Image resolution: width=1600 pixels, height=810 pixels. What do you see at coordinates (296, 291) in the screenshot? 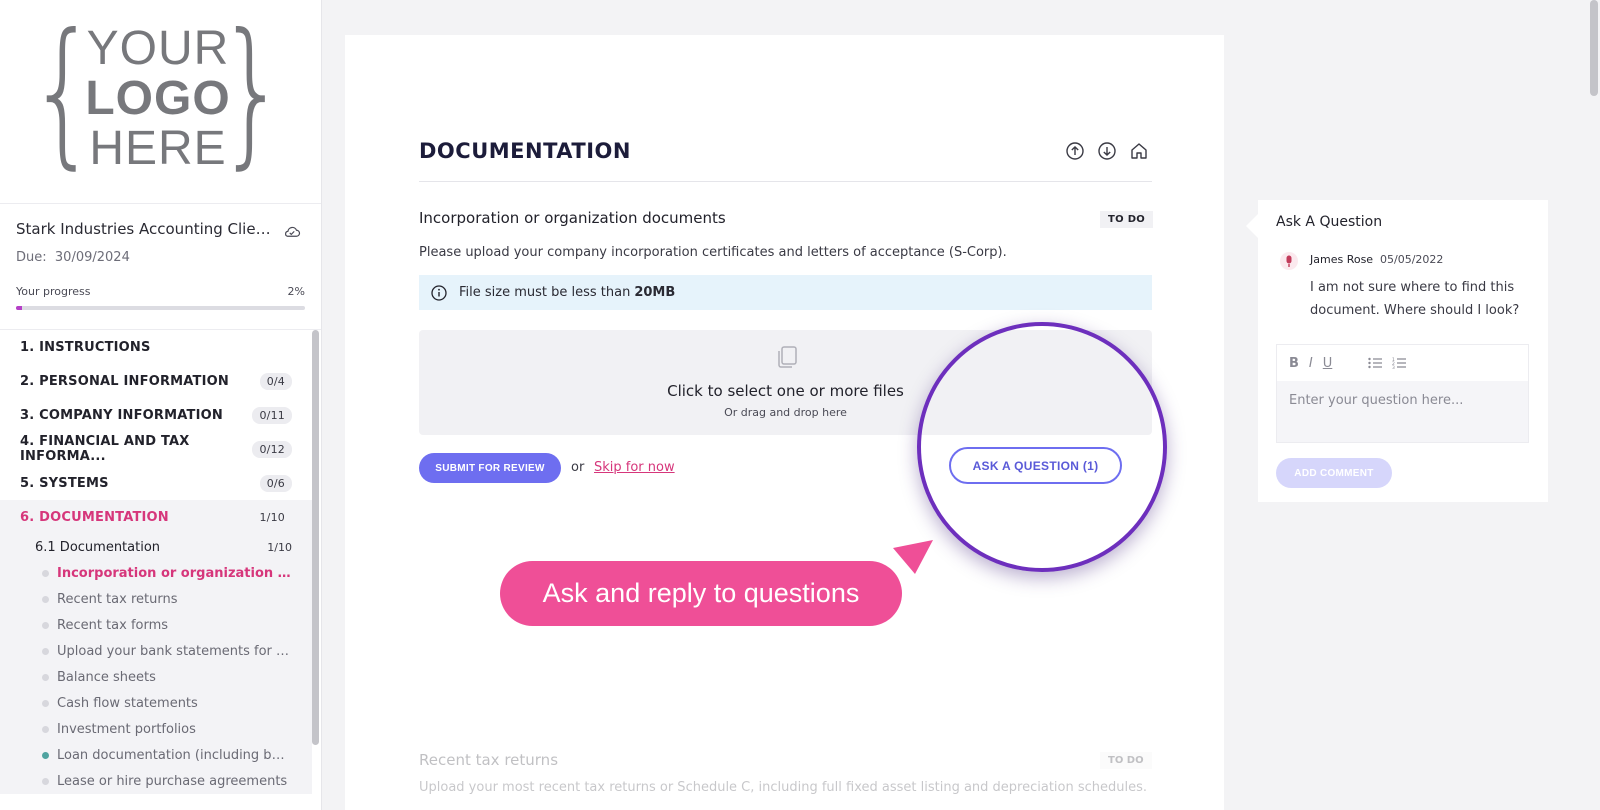
I see `progress-percent: 2%` at bounding box center [296, 291].